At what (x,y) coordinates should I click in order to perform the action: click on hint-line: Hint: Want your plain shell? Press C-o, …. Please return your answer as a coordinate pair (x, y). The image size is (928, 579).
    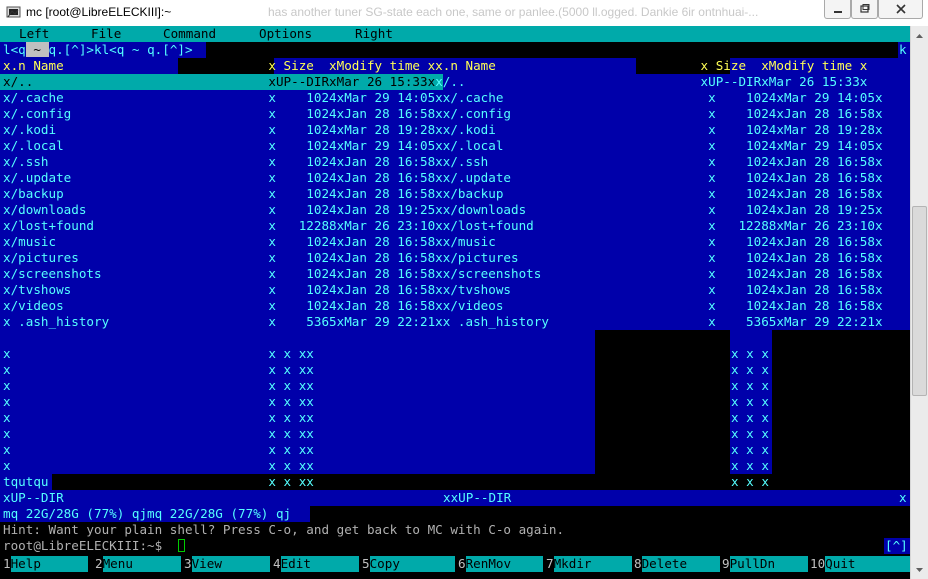
    Looking at the image, I should click on (284, 529).